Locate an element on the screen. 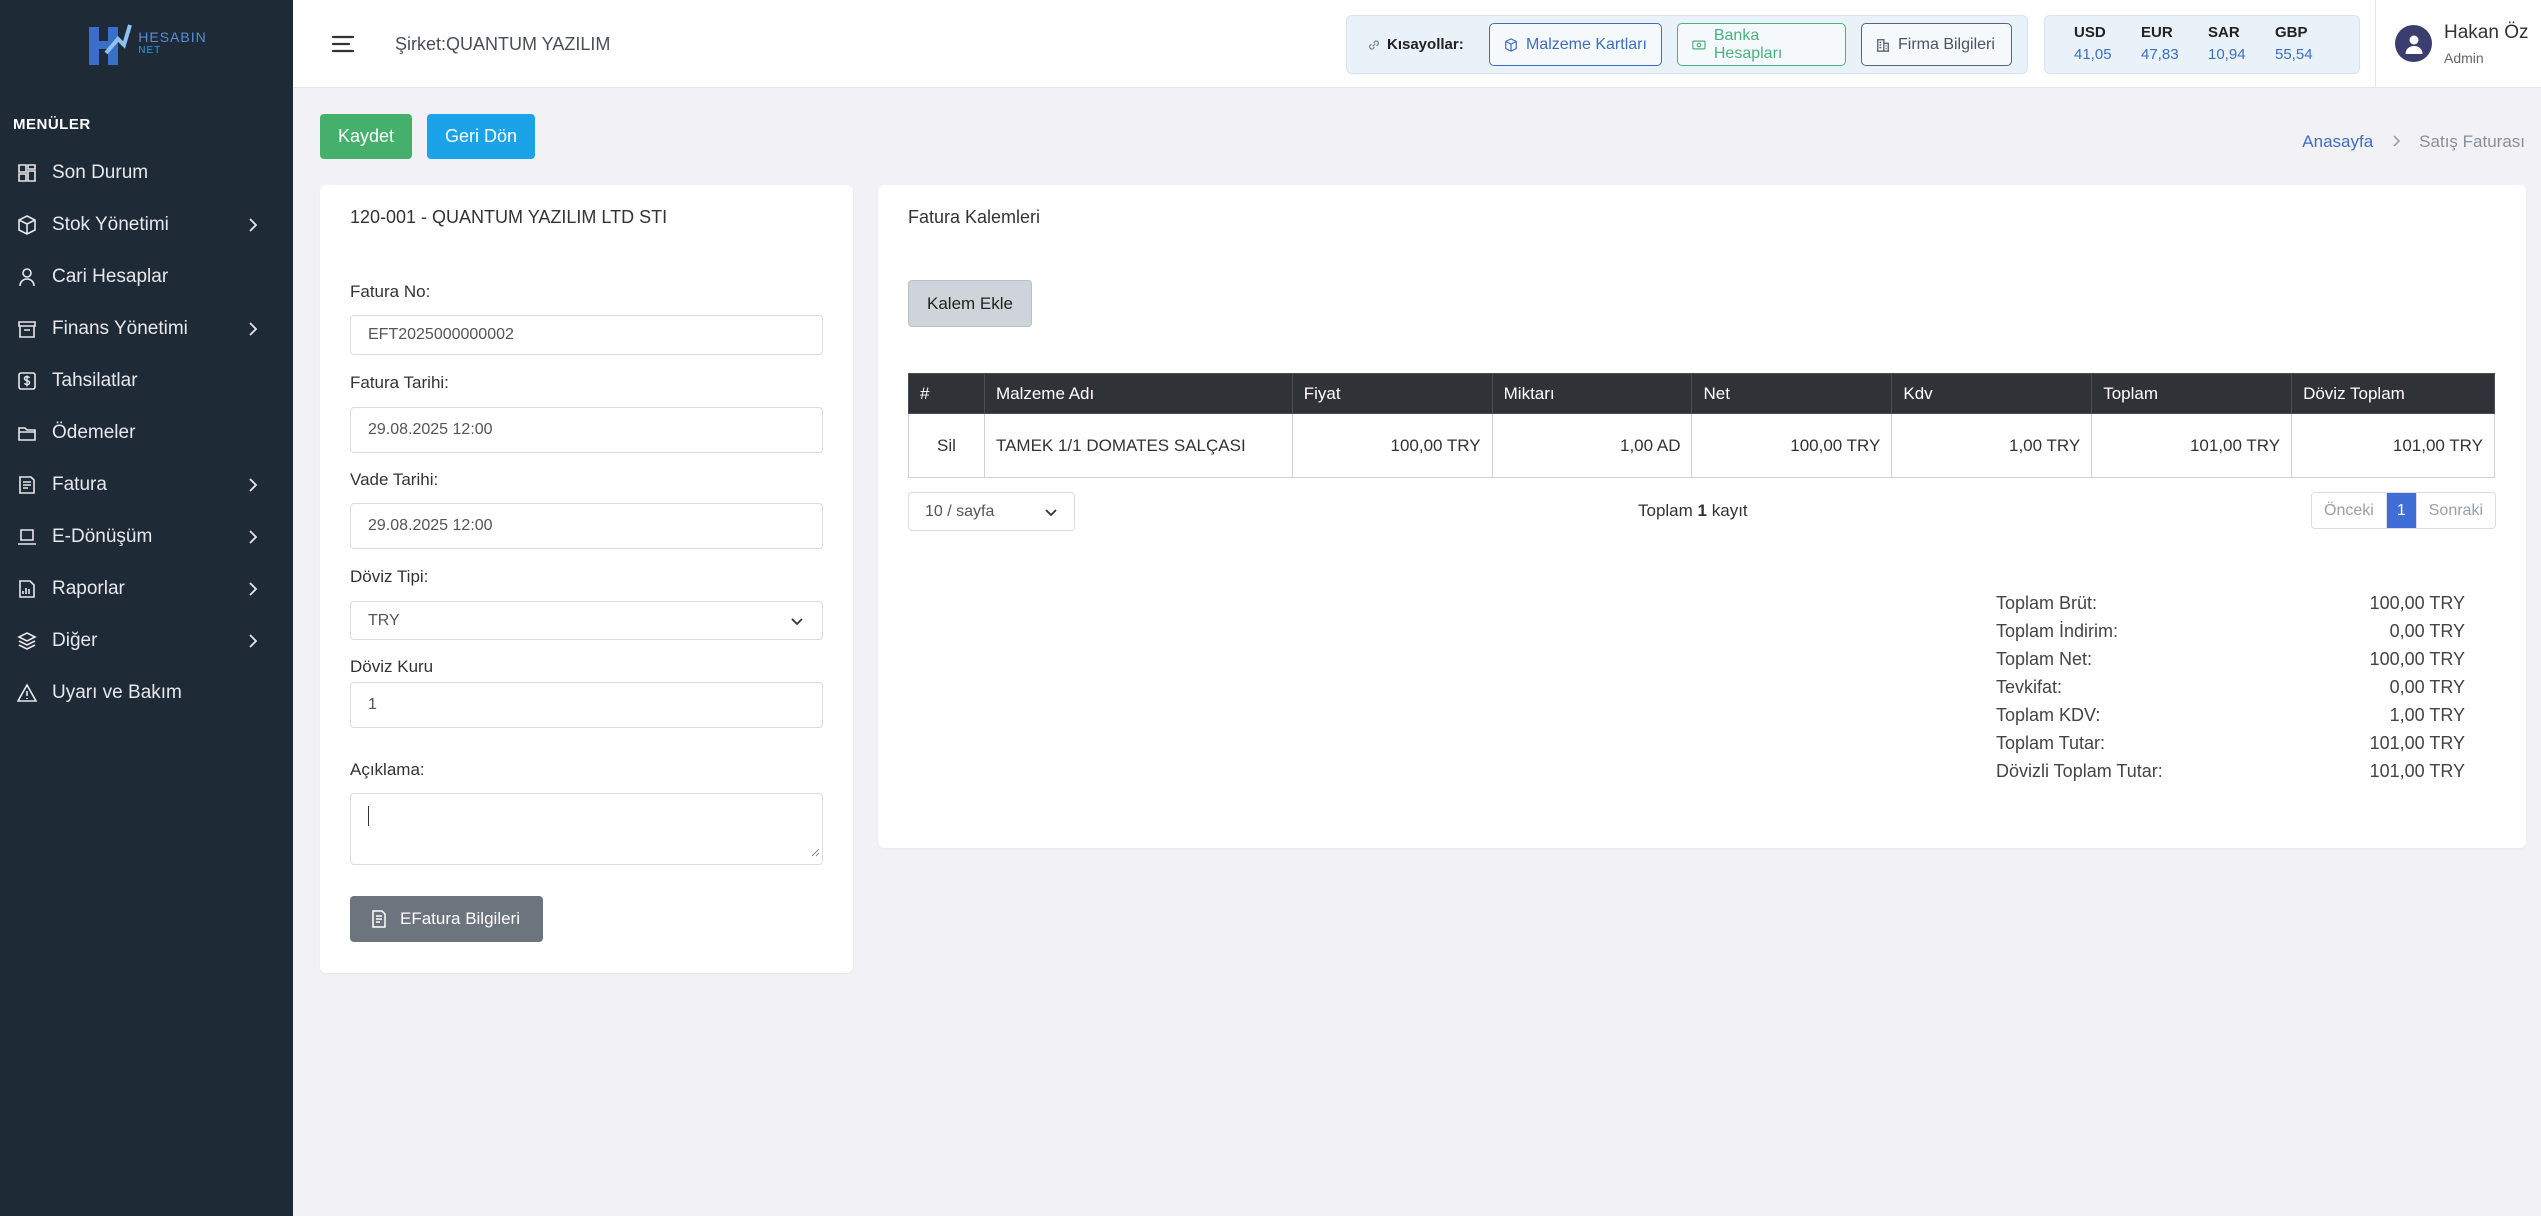 This screenshot has height=1216, width=2541. breadcrumb-home: Anasayfa is located at coordinates (2337, 142).